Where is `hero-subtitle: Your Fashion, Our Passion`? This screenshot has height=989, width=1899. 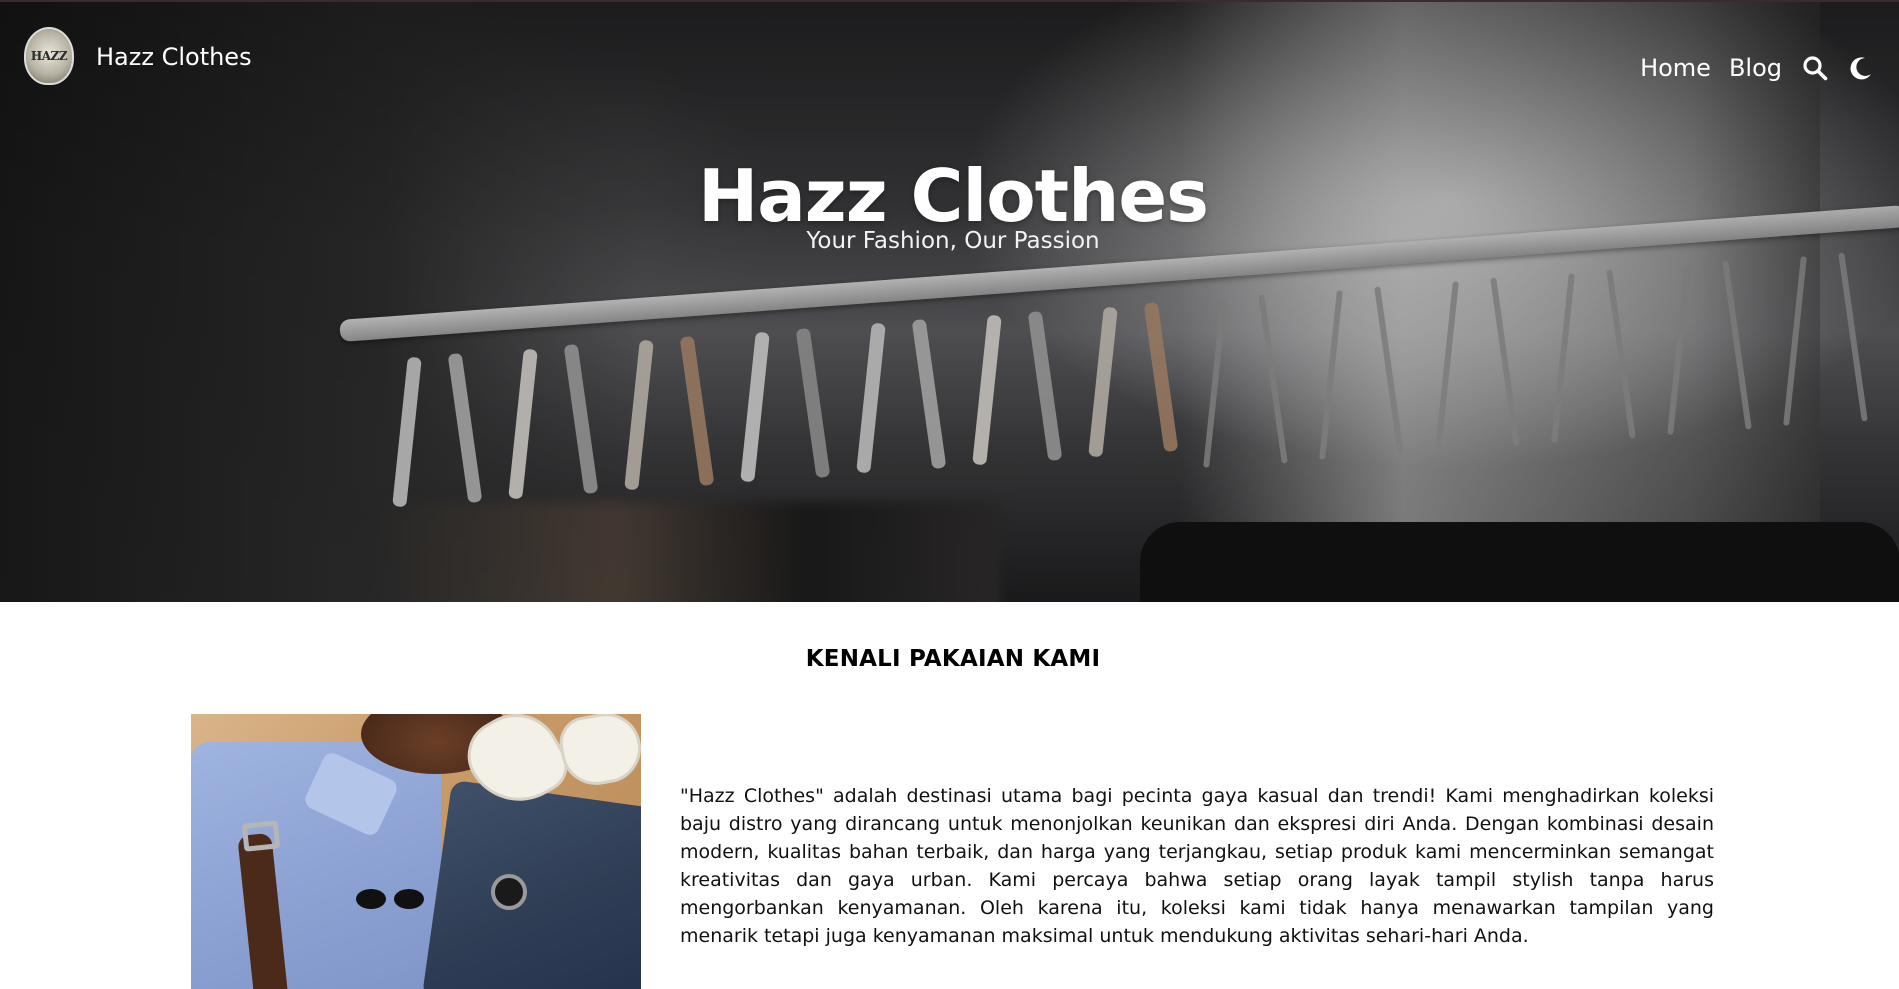
hero-subtitle: Your Fashion, Our Passion is located at coordinates (953, 241).